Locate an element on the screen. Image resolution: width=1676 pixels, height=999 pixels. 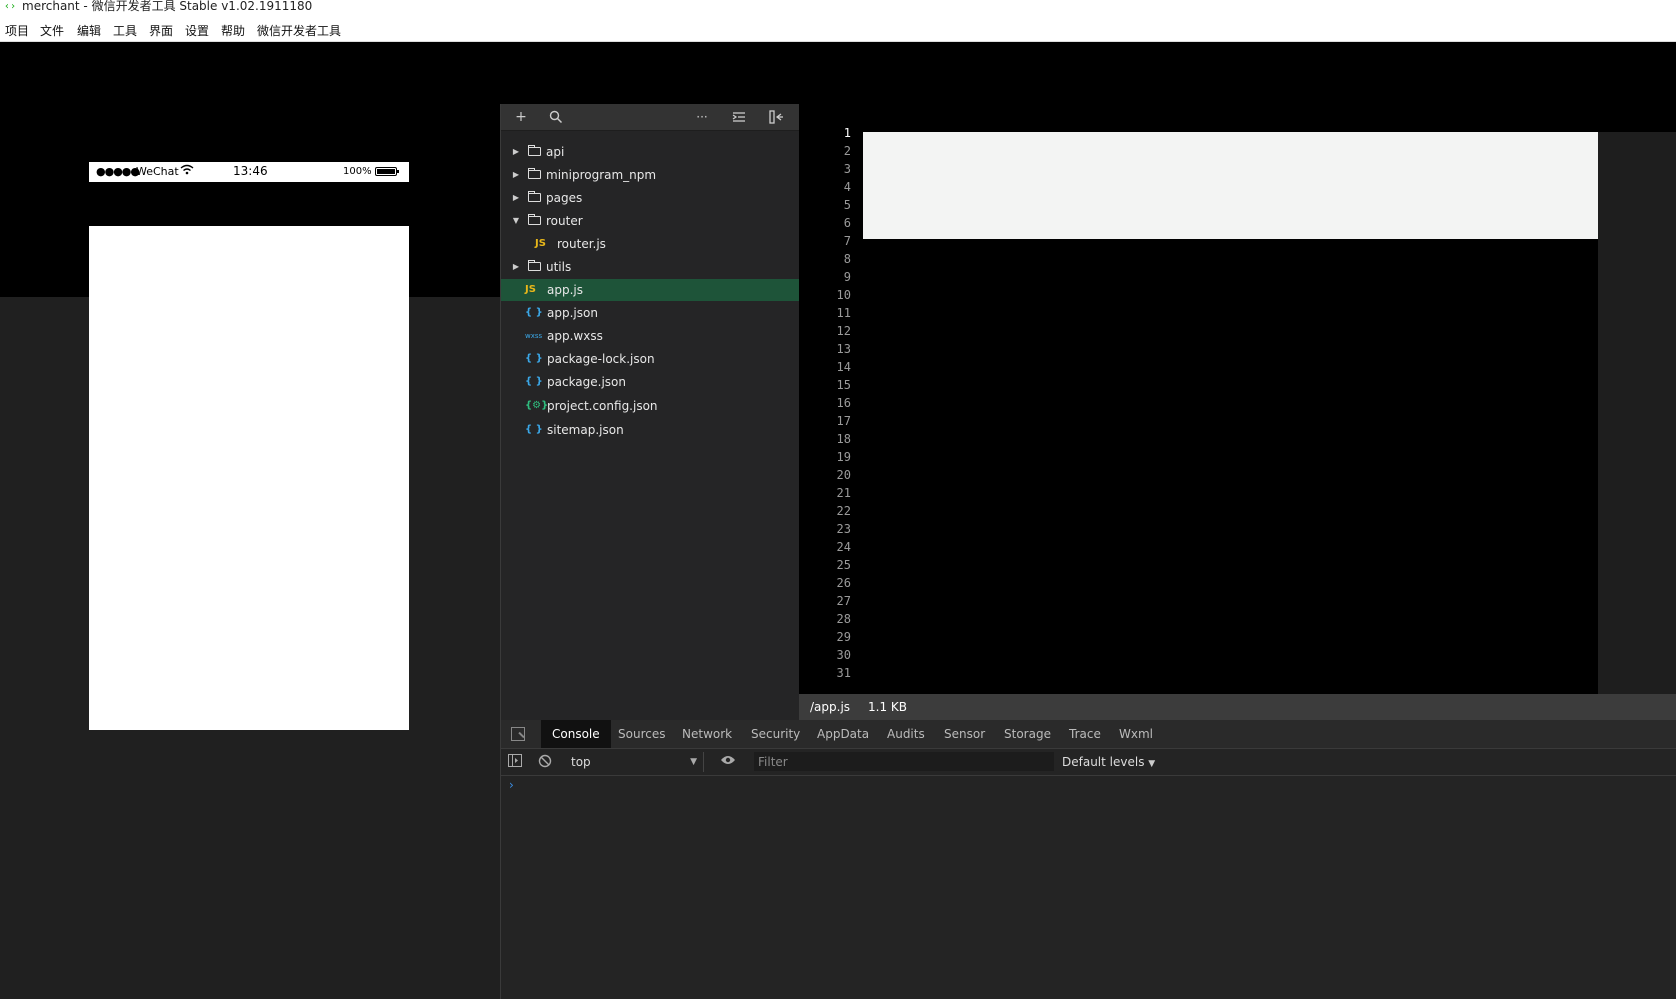
tree-file-project-config-json: {⚙} project.config.json is located at coordinates (650, 406).